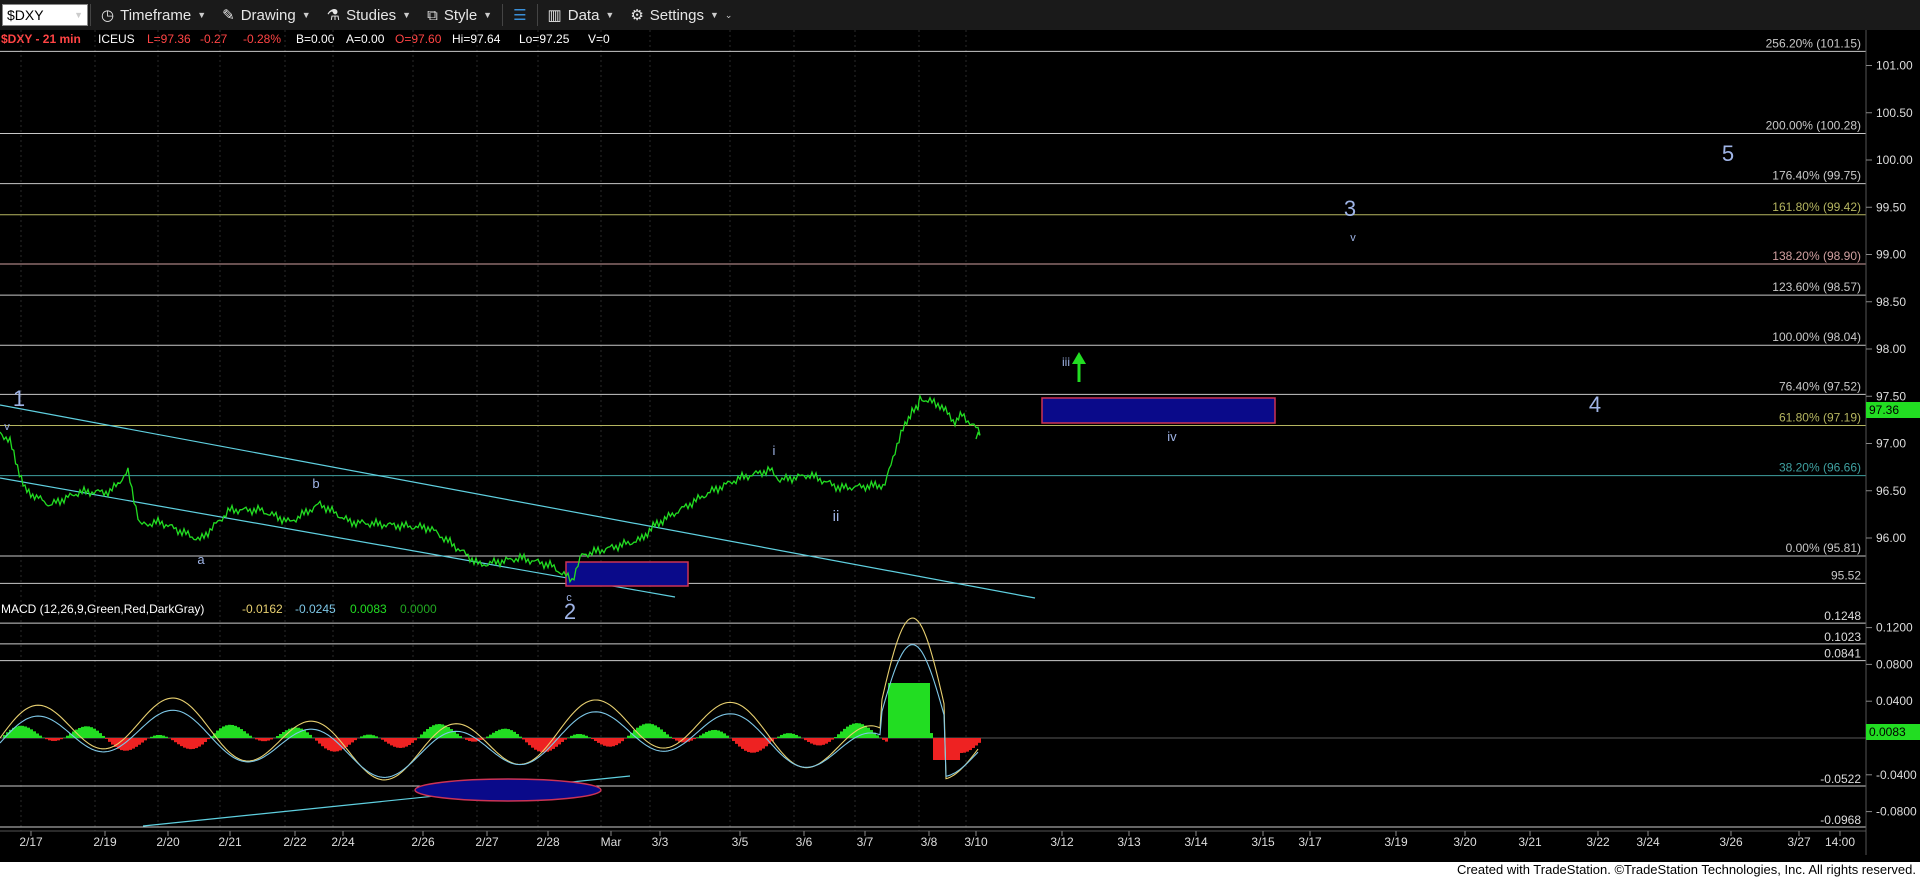  What do you see at coordinates (295, 842) in the screenshot?
I see `date-tick-label: 2/22` at bounding box center [295, 842].